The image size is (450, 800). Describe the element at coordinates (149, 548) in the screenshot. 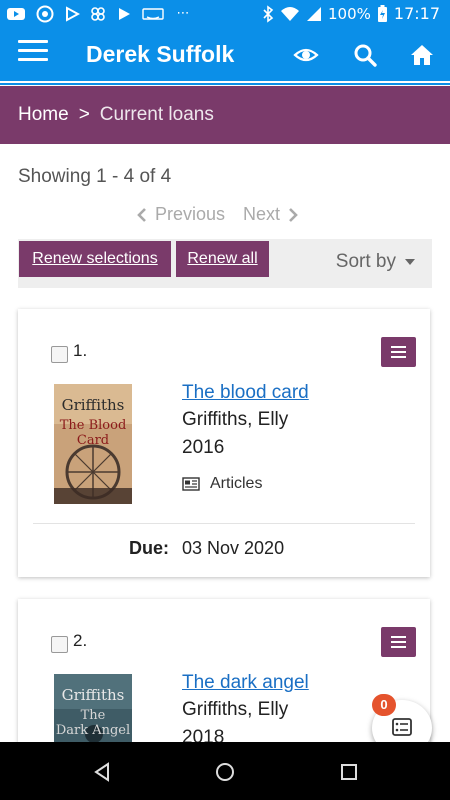

I see `due-label: Due:` at that location.